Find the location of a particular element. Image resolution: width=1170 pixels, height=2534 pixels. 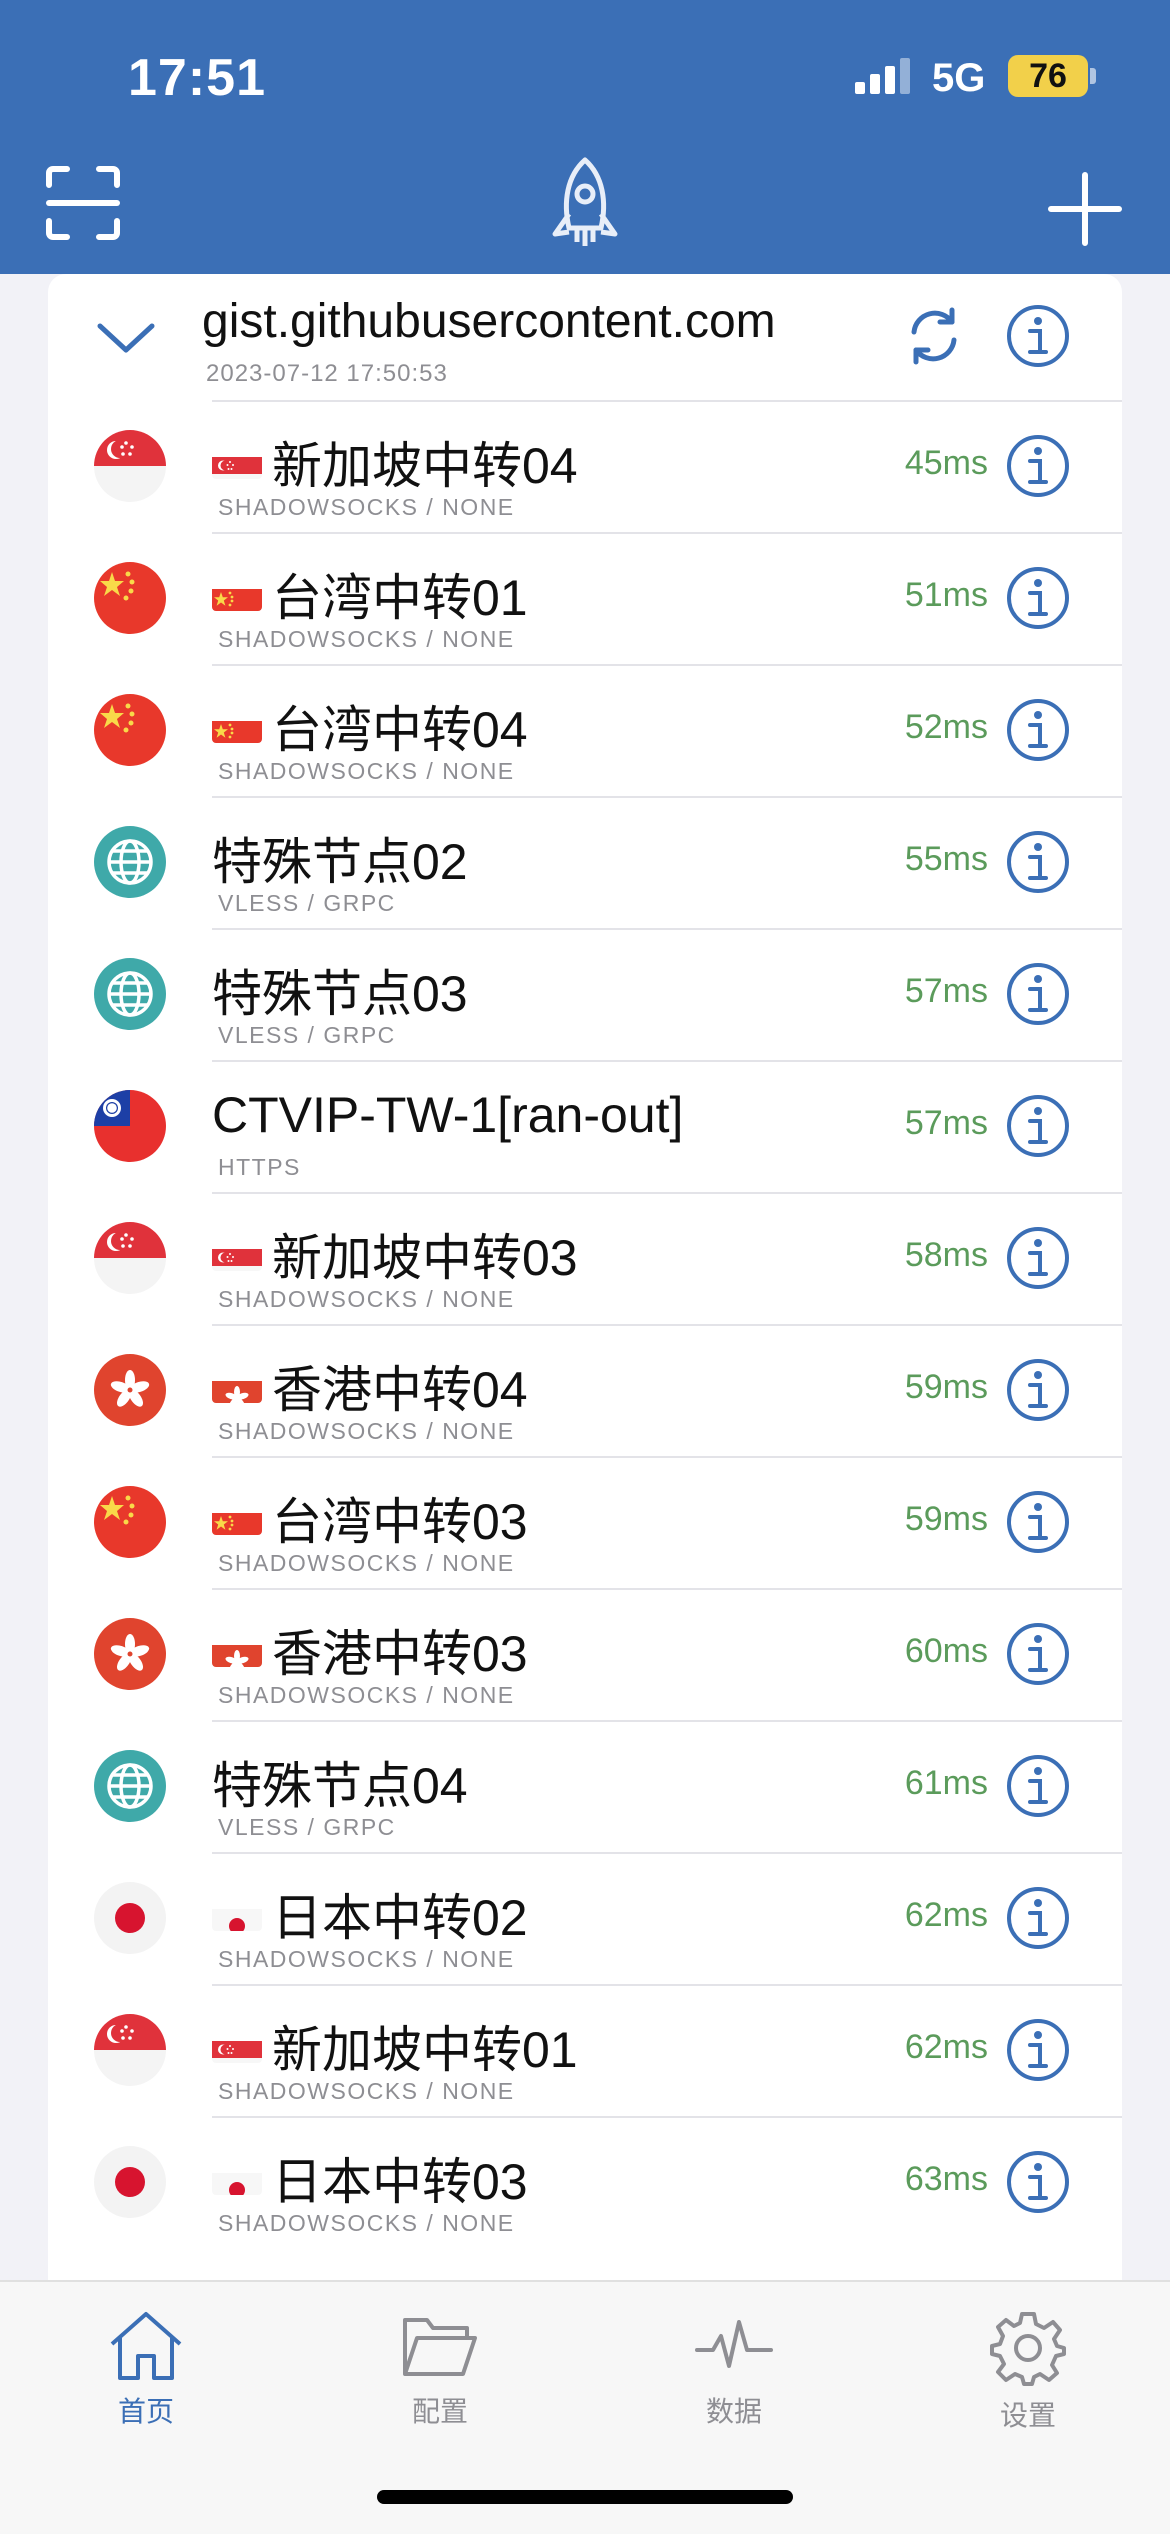

server-name-text: 新加坡中转03 is located at coordinates (425, 1258).